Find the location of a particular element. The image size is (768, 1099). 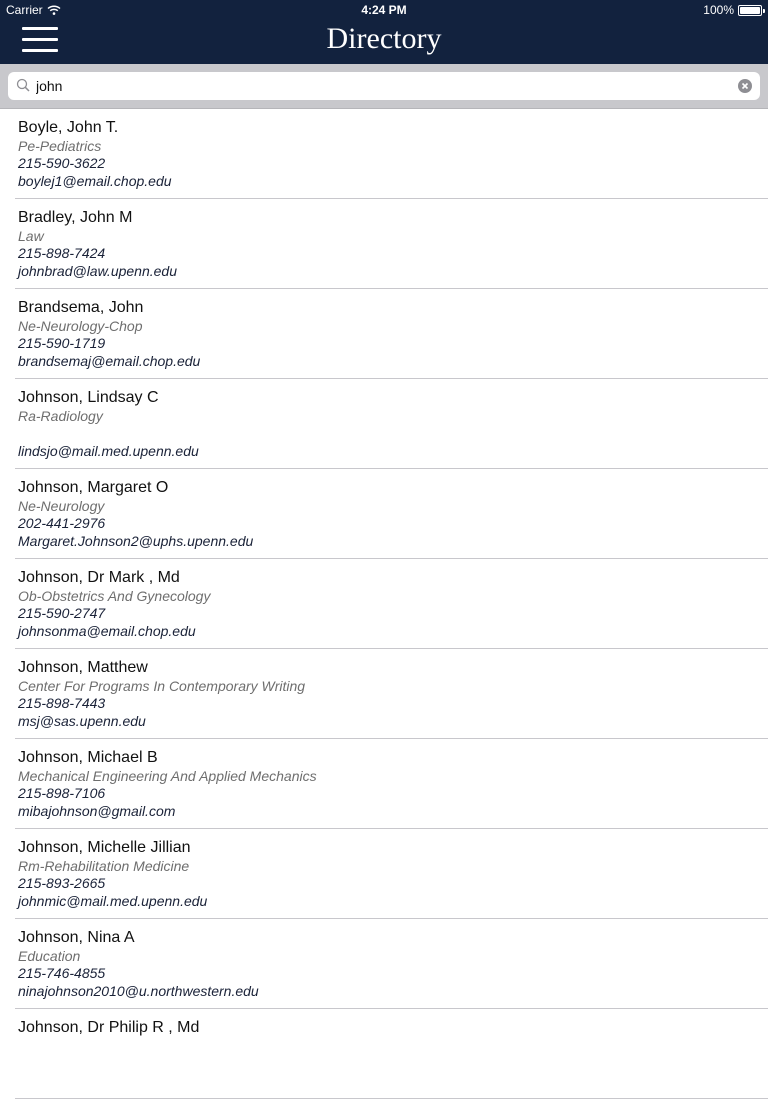

contact-department: Law is located at coordinates (31, 236).